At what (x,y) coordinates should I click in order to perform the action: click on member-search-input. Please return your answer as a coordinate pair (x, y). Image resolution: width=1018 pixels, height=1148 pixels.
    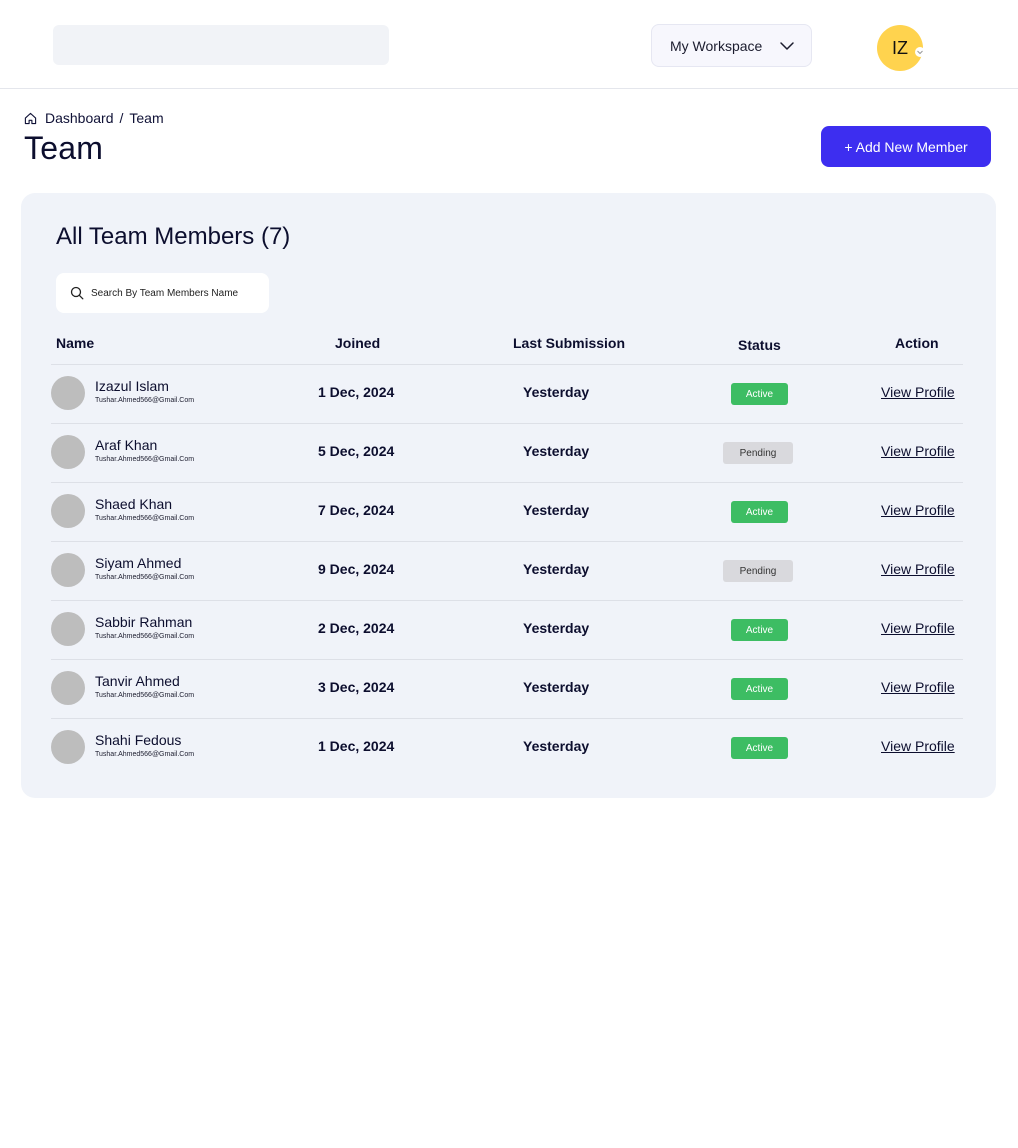
    Looking at the image, I should click on (176, 293).